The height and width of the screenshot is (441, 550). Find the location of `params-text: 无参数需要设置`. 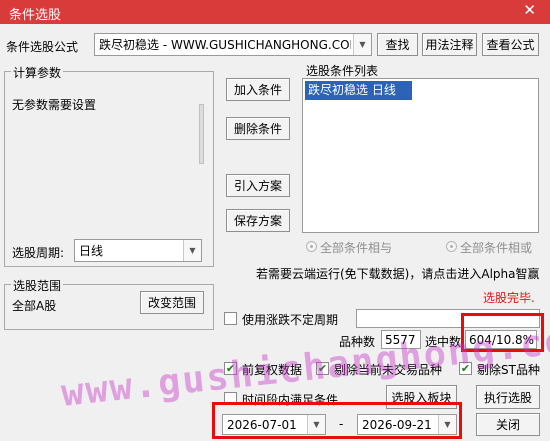

params-text: 无参数需要设置 is located at coordinates (54, 105).